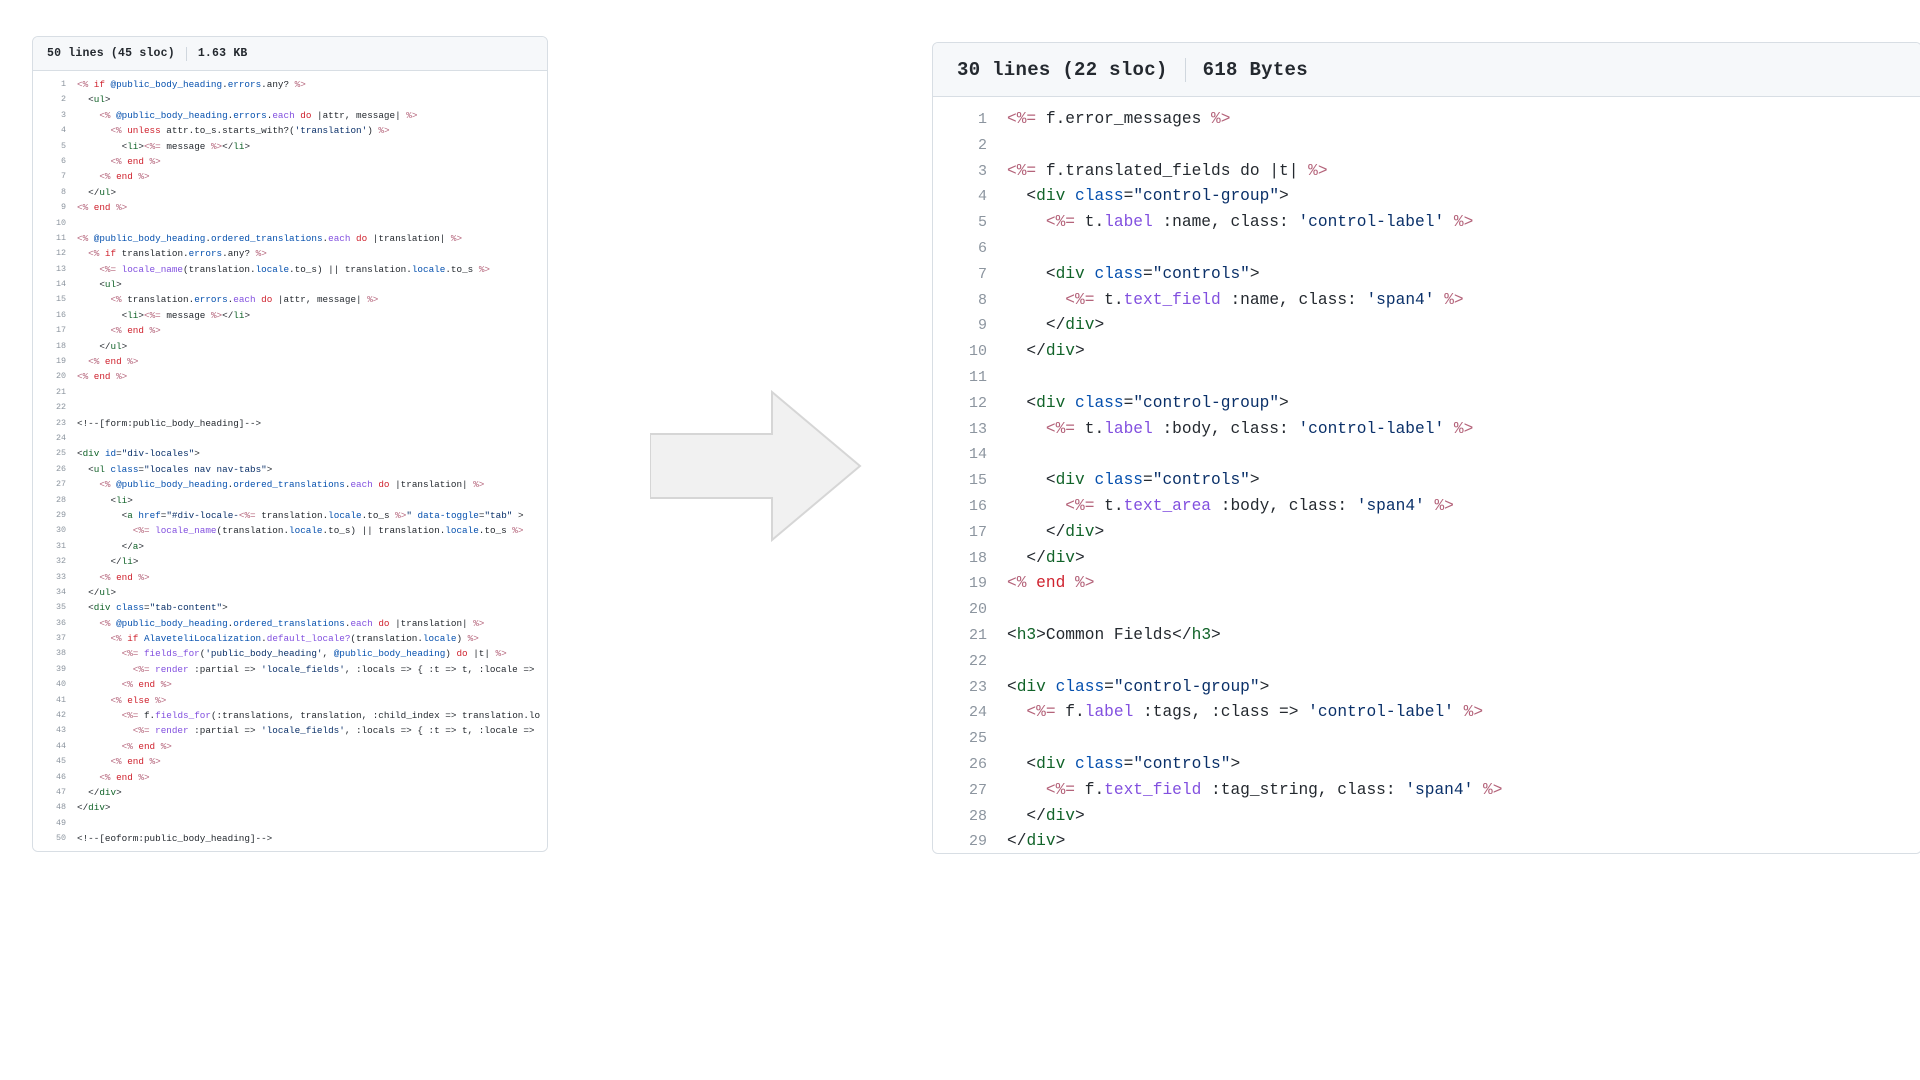 The image size is (1920, 1080). What do you see at coordinates (312, 546) in the screenshot?
I see `line-content: </a>` at bounding box center [312, 546].